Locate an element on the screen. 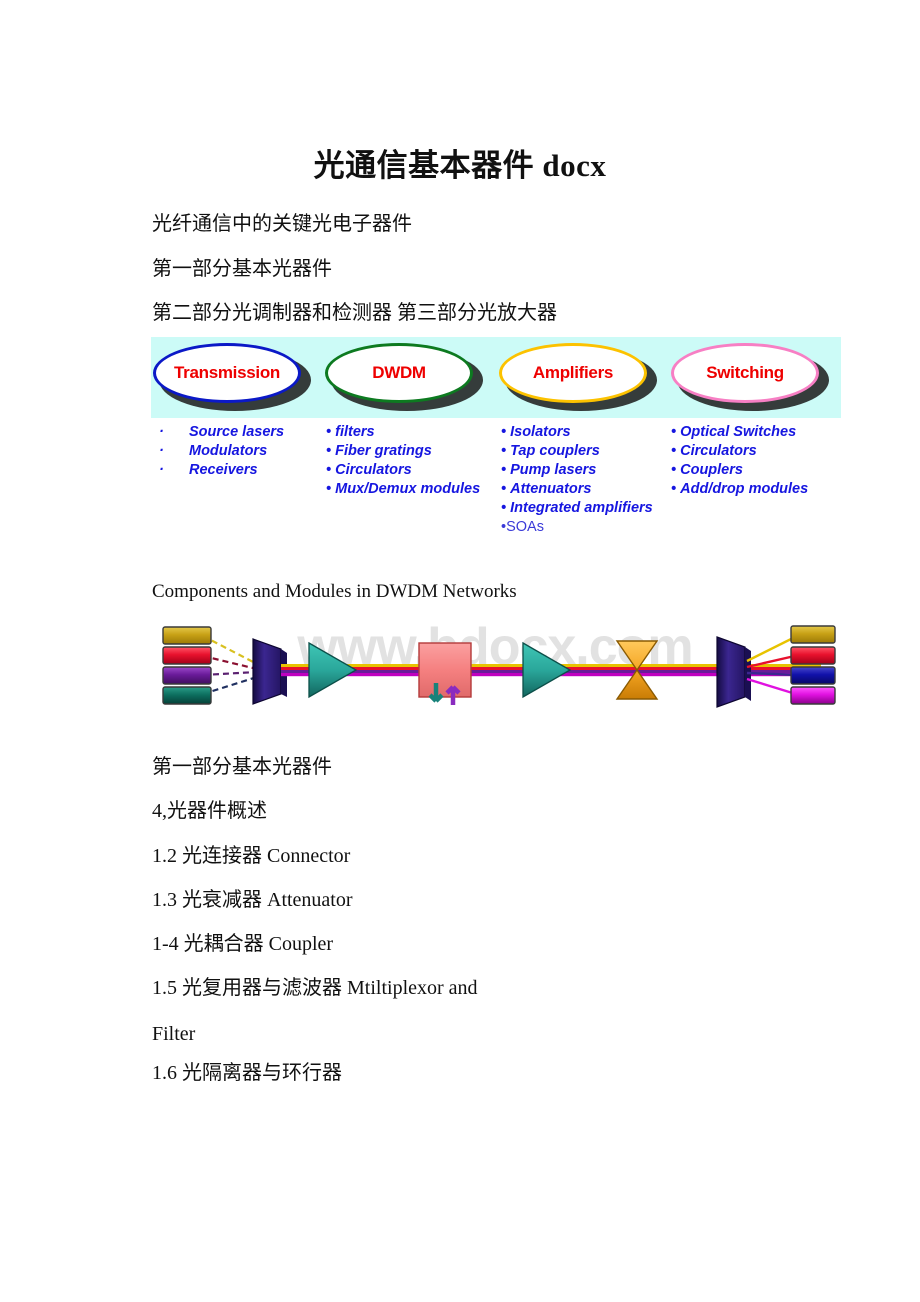  lower-line-2: 4,光器件概述 is located at coordinates (209, 811).